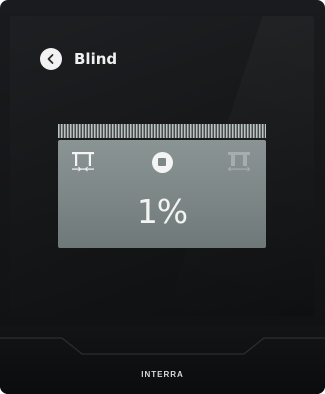  What do you see at coordinates (96, 59) in the screenshot?
I see `page-title: Blind` at bounding box center [96, 59].